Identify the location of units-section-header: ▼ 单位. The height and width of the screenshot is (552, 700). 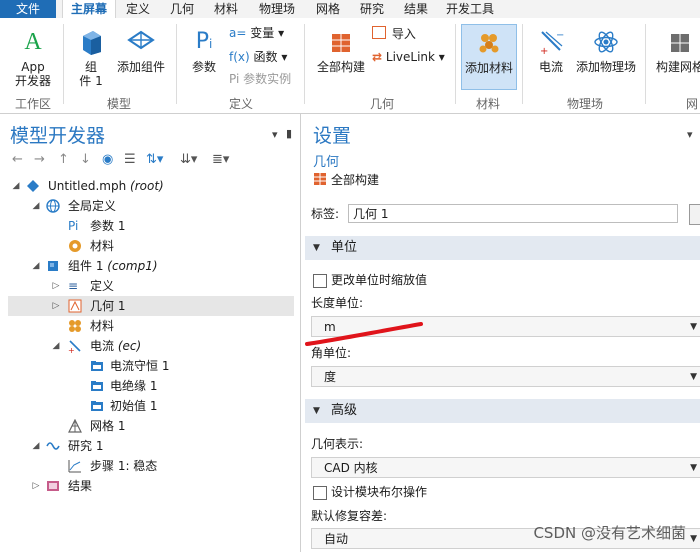
(502, 248).